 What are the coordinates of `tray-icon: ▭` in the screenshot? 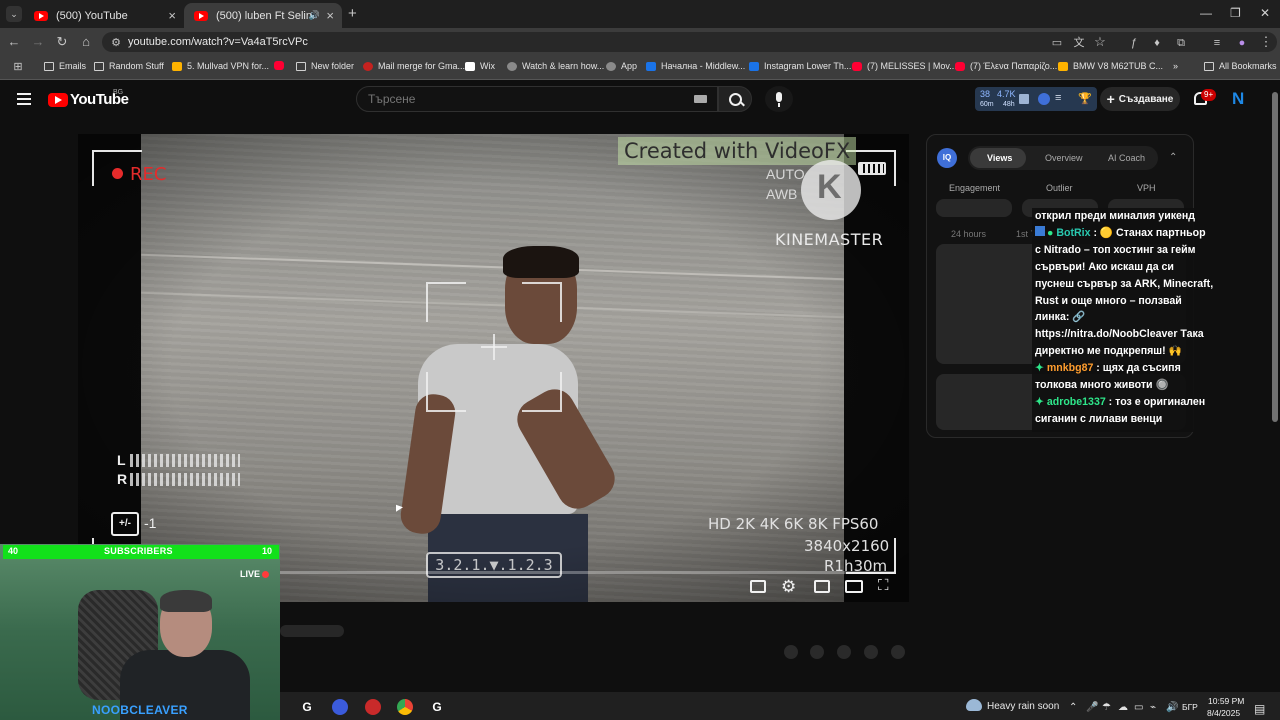 It's located at (1138, 707).